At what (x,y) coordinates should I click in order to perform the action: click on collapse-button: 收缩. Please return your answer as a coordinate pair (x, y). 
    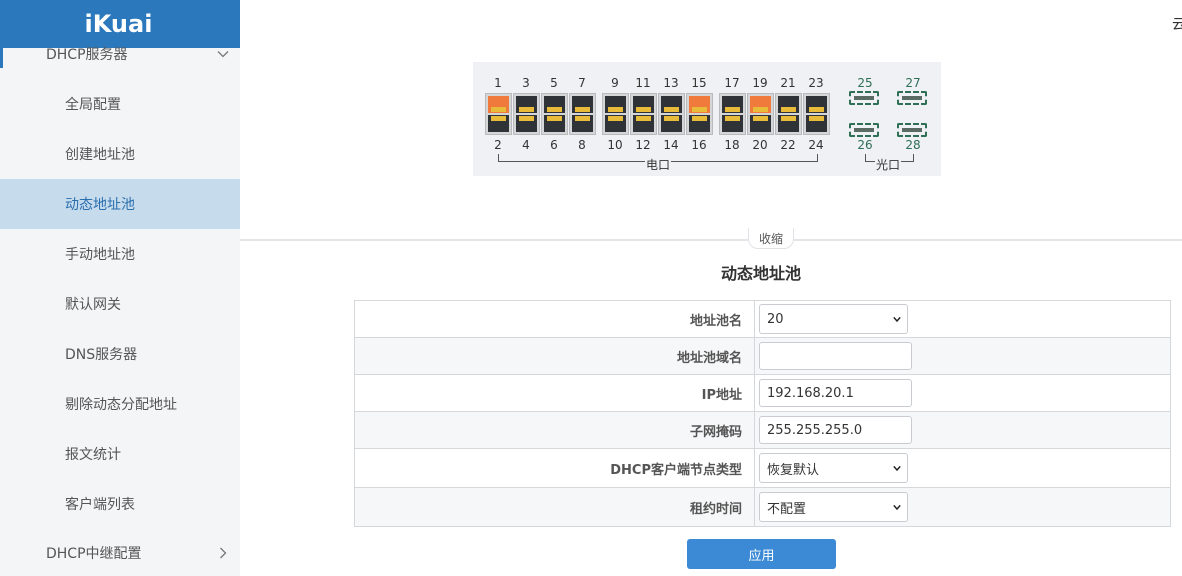
    Looking at the image, I should click on (771, 238).